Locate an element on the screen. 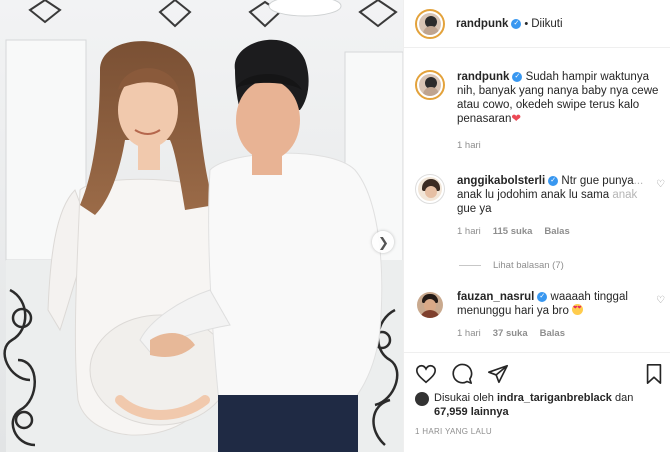 The image size is (670, 452). comment-text-line3: gue ya is located at coordinates (474, 209).